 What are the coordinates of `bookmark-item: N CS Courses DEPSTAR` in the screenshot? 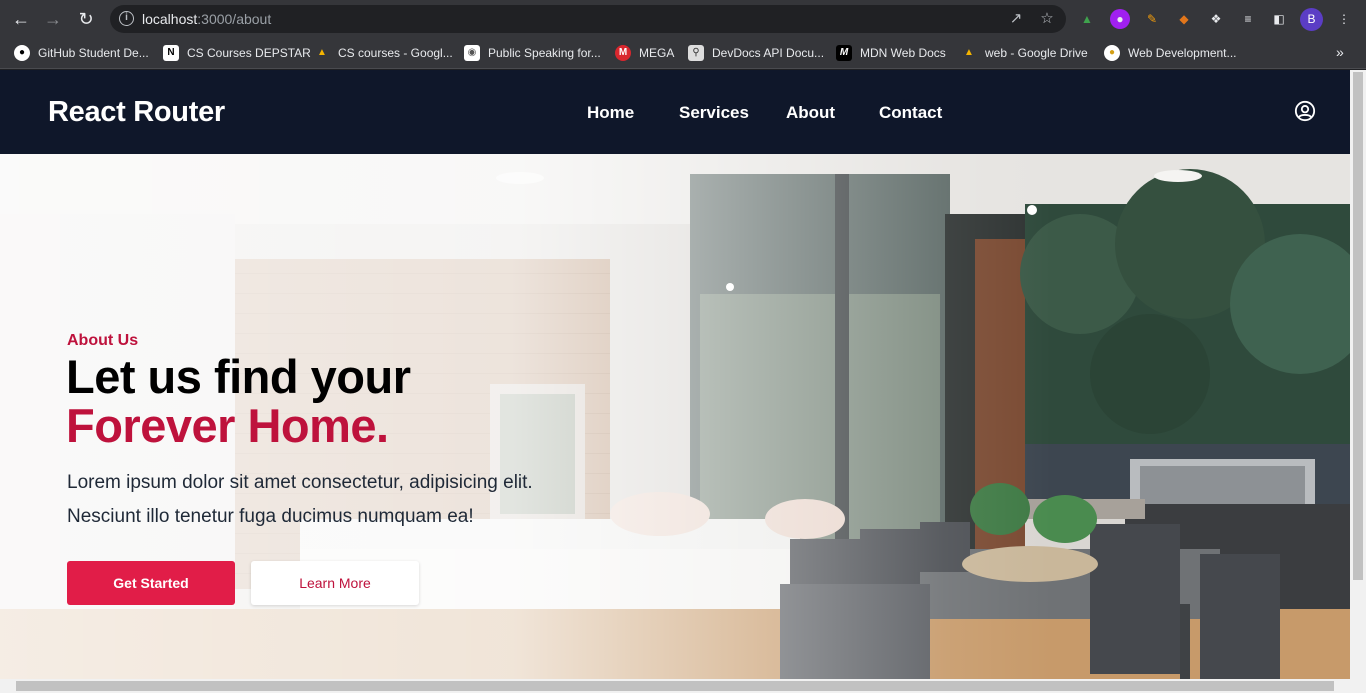 It's located at (237, 53).